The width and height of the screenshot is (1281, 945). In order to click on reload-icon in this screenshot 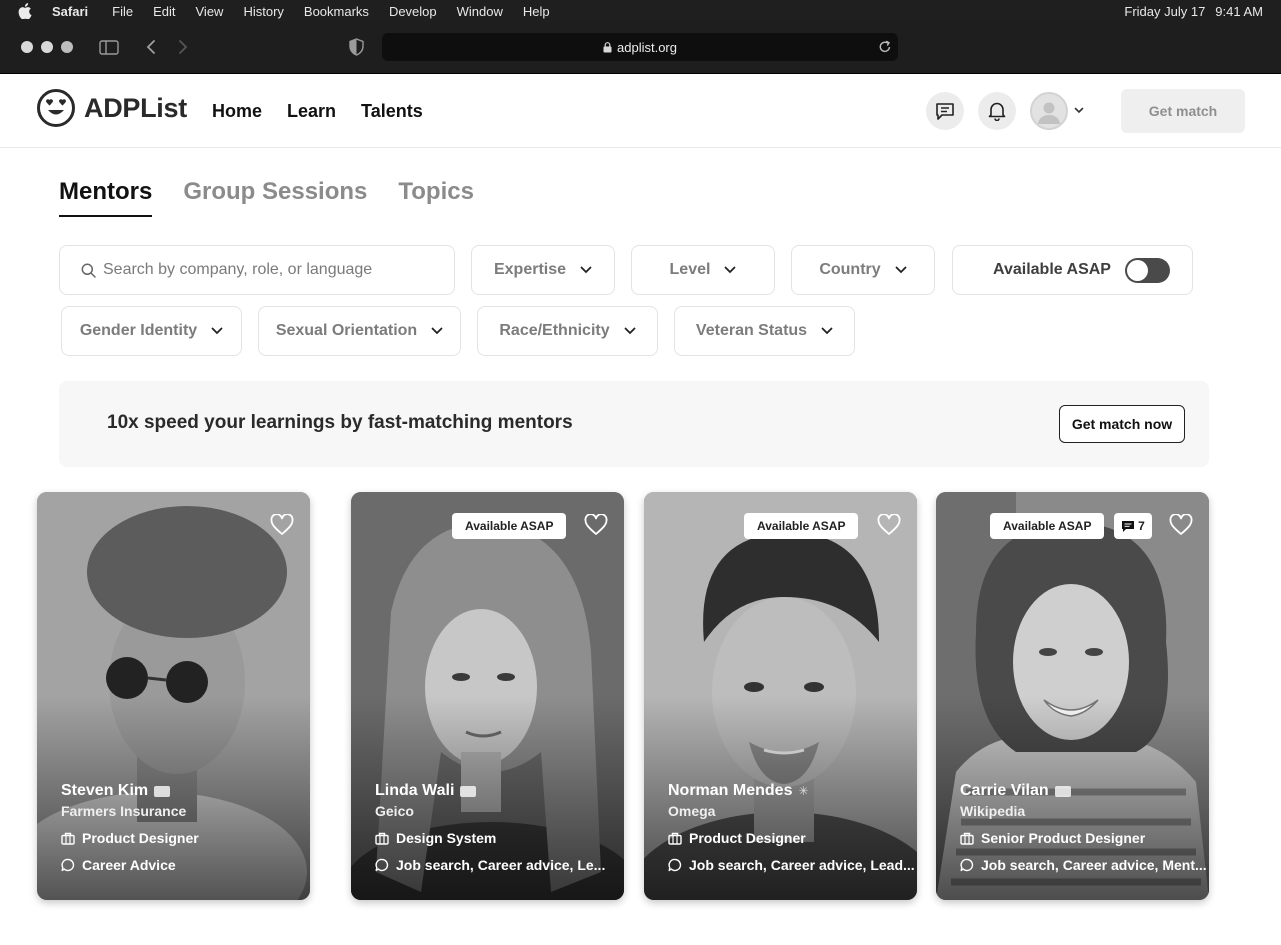, I will do `click(885, 46)`.